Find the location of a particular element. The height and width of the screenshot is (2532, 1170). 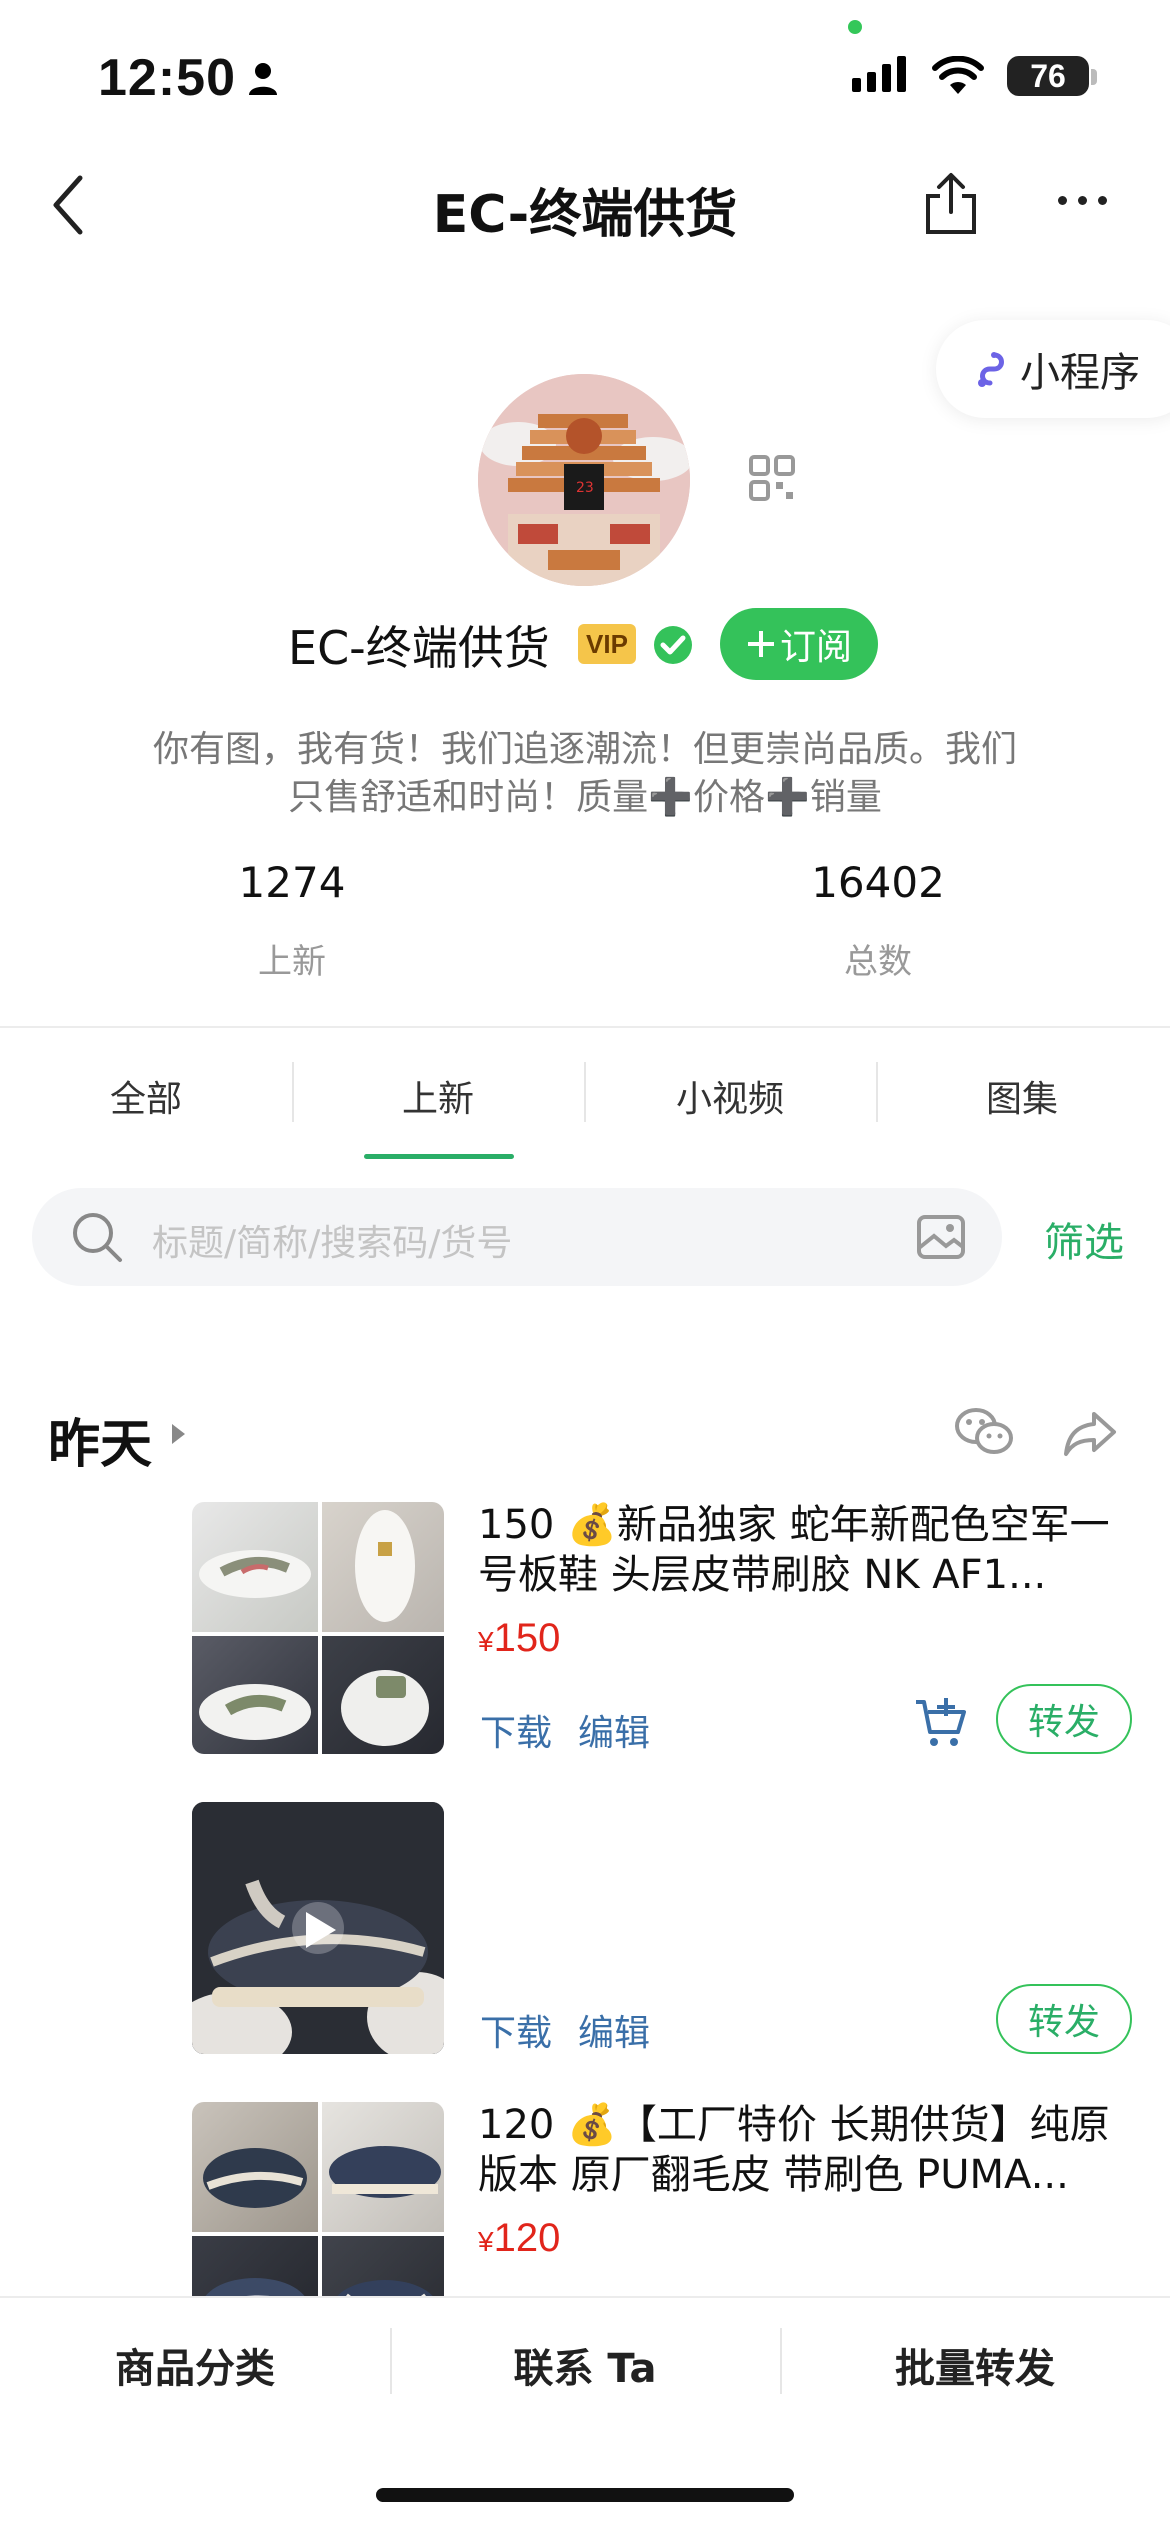

add-to-cart-icon is located at coordinates (940, 1722).